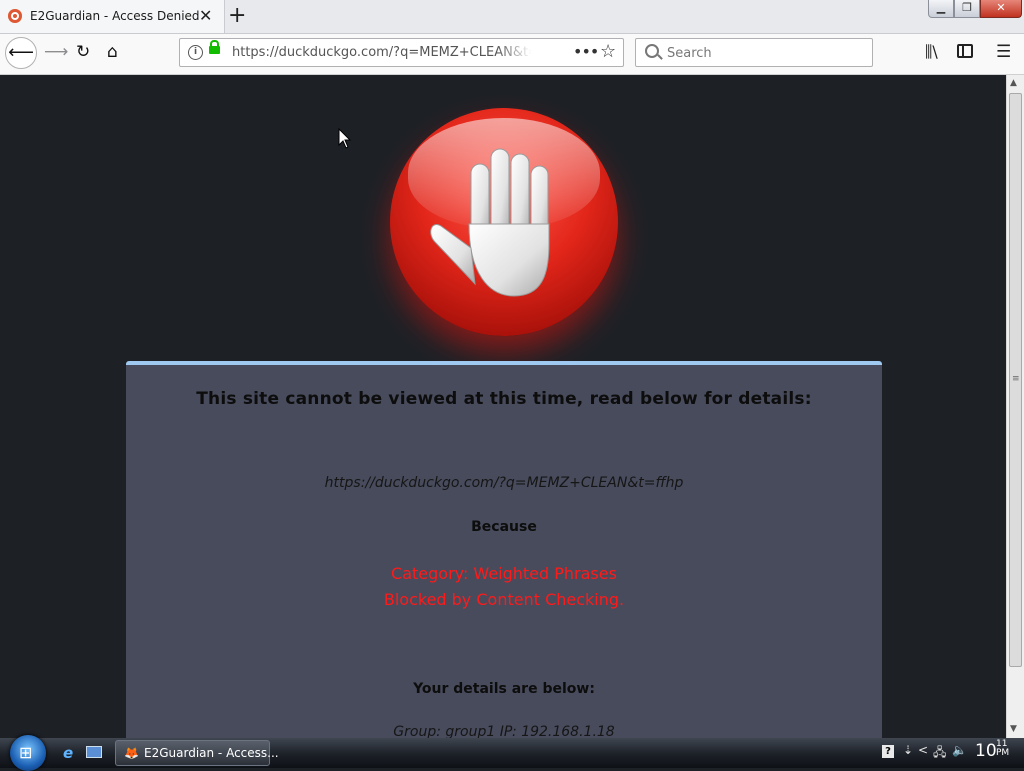 Image resolution: width=1024 pixels, height=771 pixels. I want to click on show-hidden-icons-chevron-icon: <, so click(923, 750).